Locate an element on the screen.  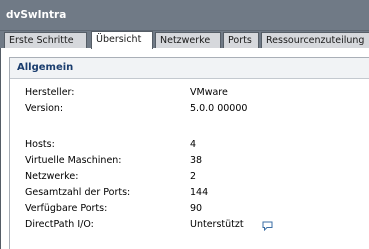
row-value: 144 is located at coordinates (199, 192).